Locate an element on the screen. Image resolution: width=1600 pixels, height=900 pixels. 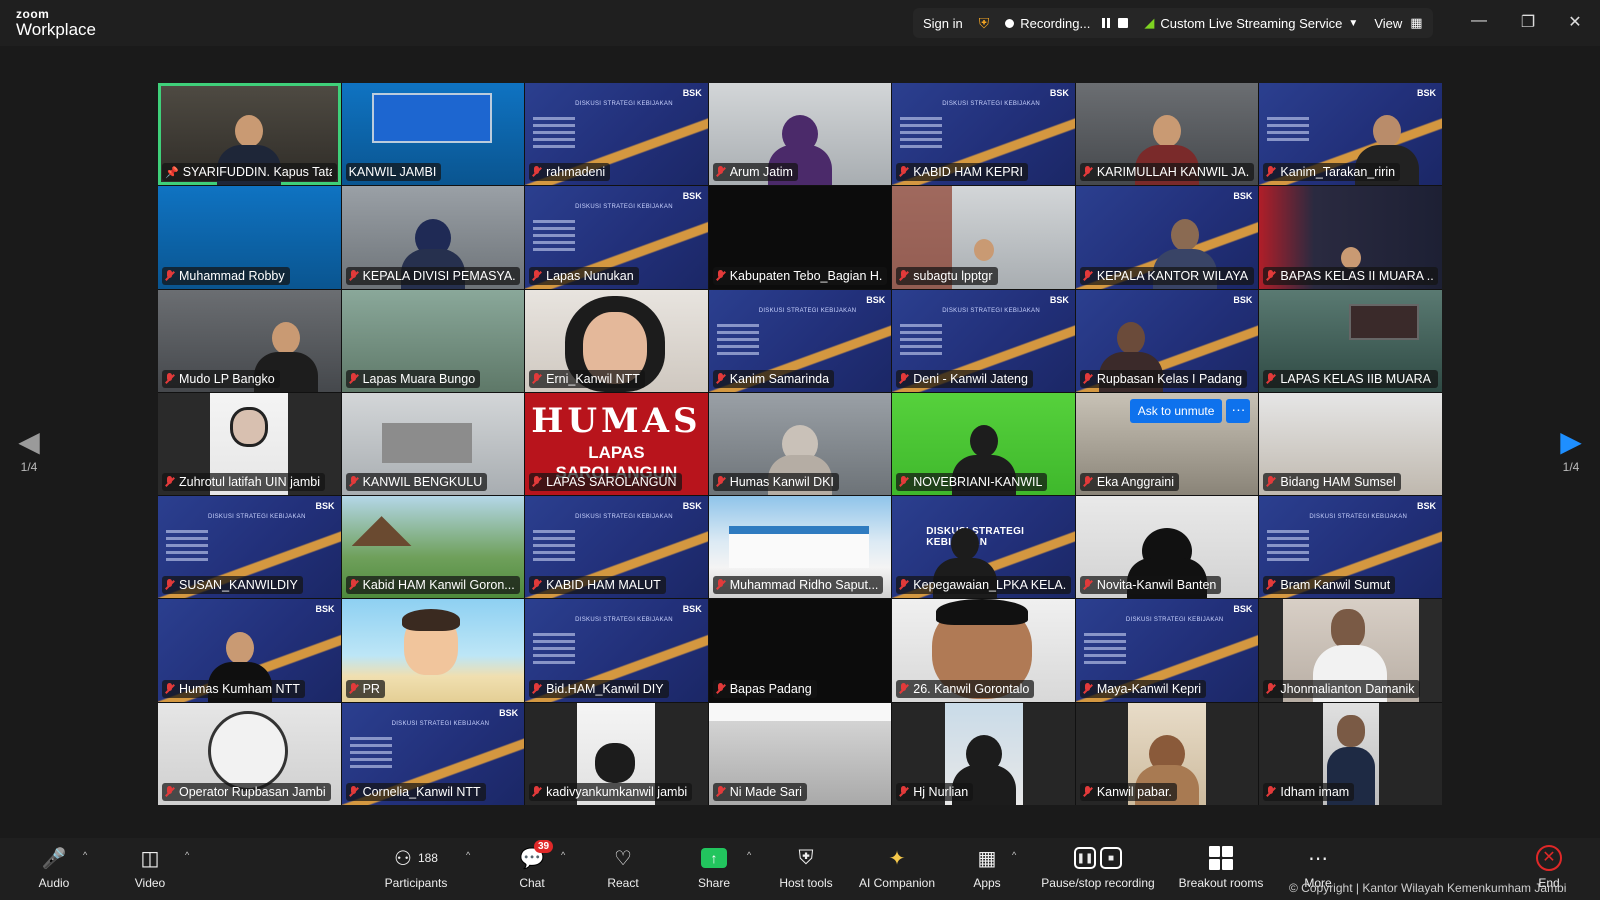
participant-name: Rupbasan Kelas I Padang is located at coordinates (1169, 378).